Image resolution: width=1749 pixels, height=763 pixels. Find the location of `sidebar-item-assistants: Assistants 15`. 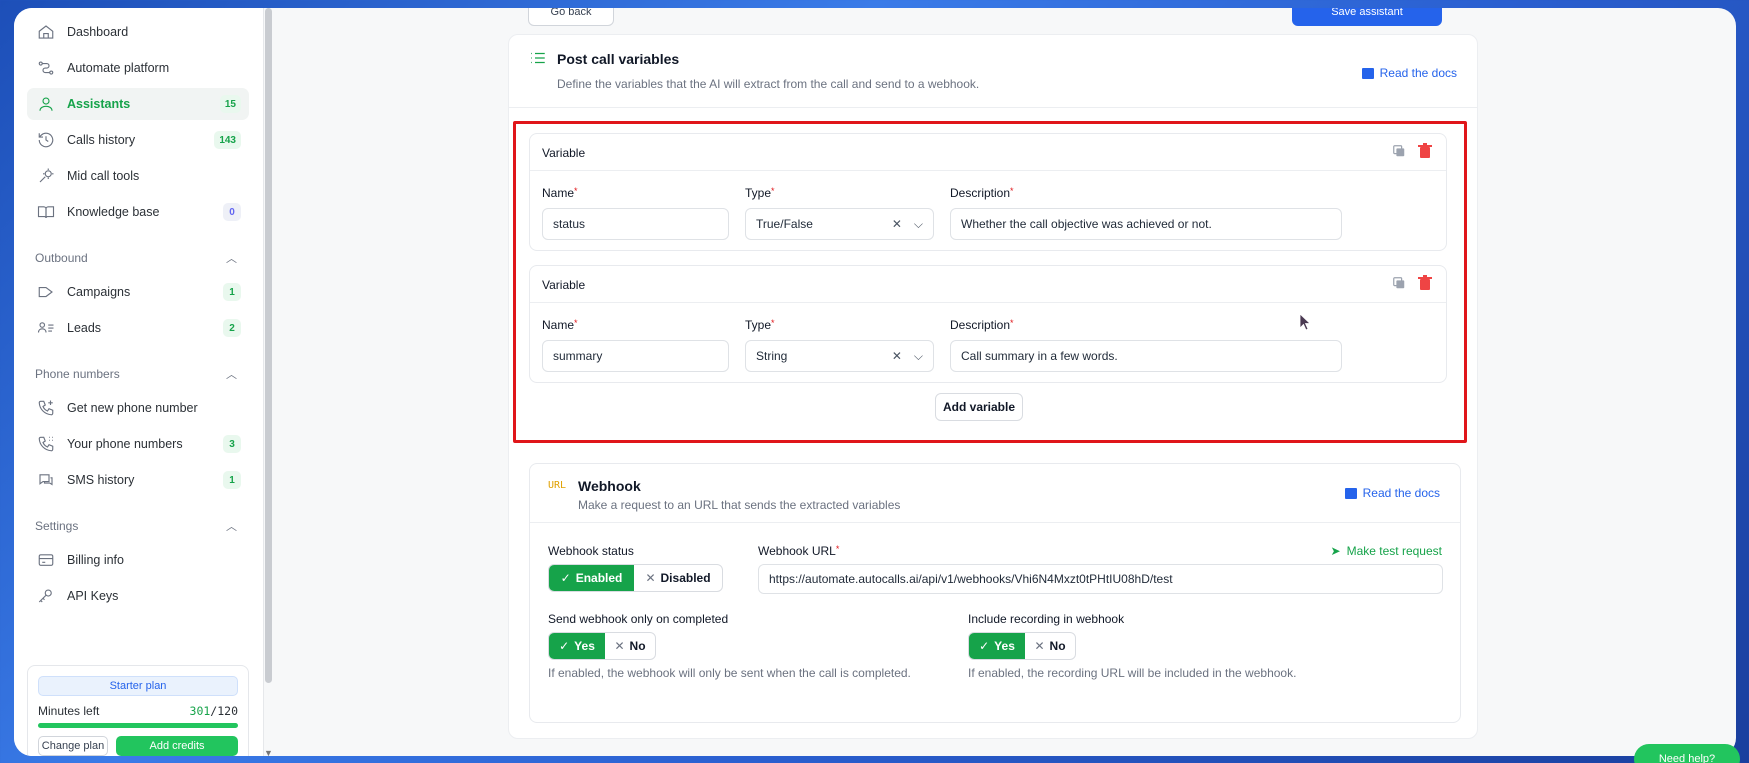

sidebar-item-assistants: Assistants 15 is located at coordinates (138, 104).